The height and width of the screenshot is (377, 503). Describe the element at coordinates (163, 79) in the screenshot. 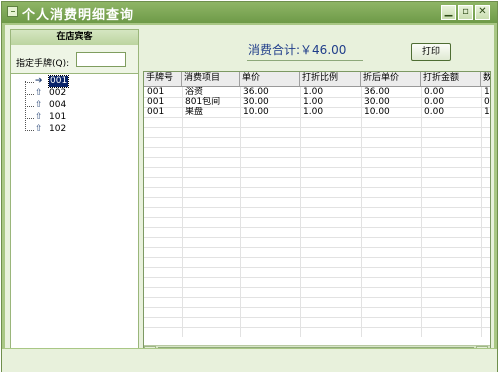

I see `column-header: 手牌号` at that location.